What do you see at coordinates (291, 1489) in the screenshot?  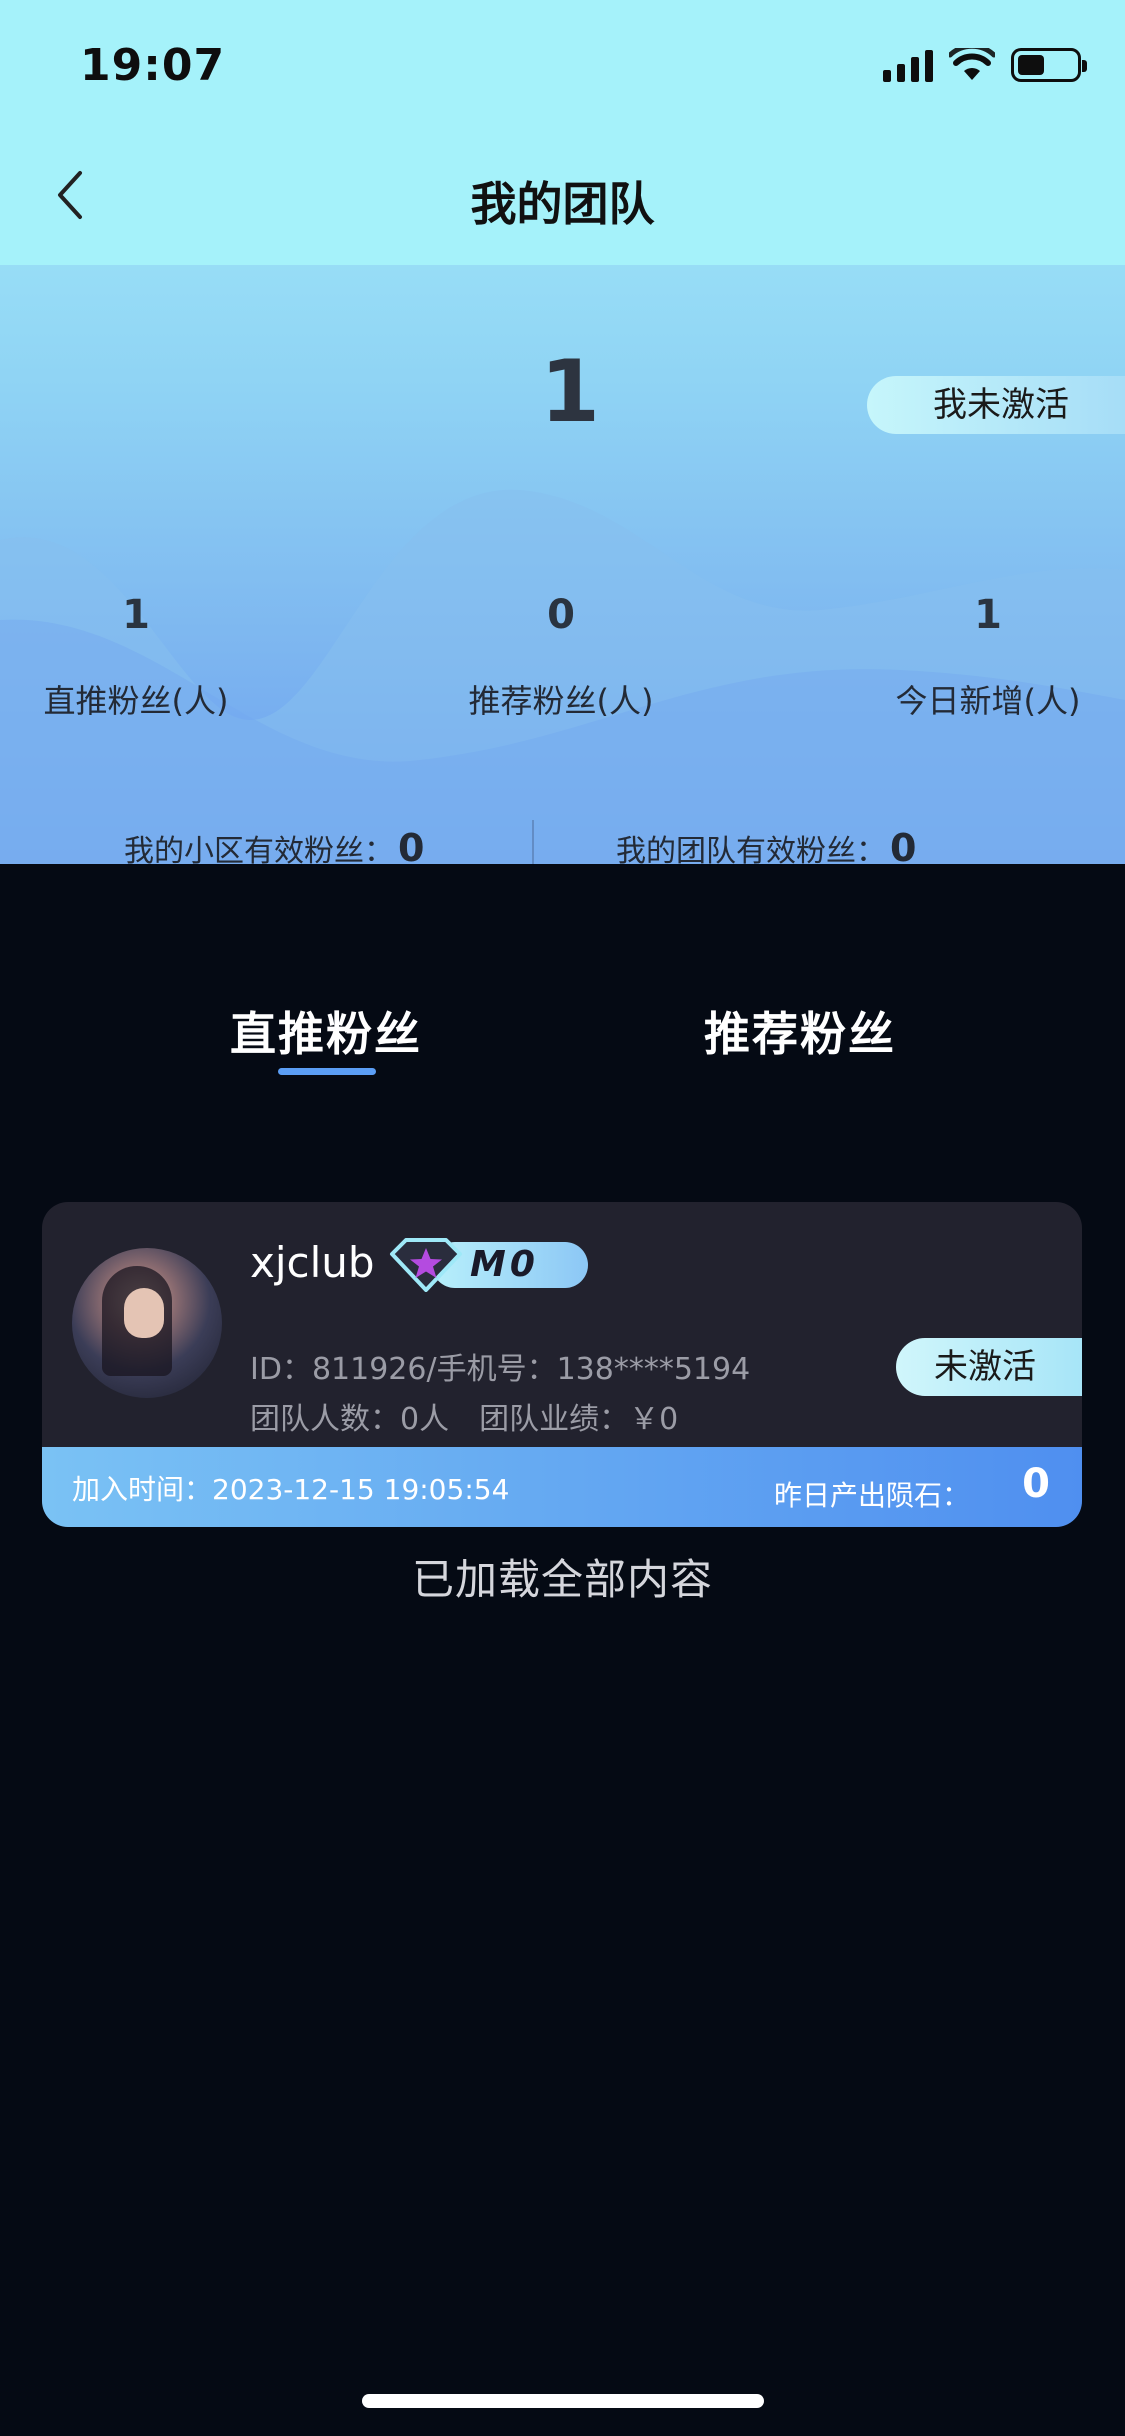 I see `join-time: 加入时间：2023-12-15 19:05:54` at bounding box center [291, 1489].